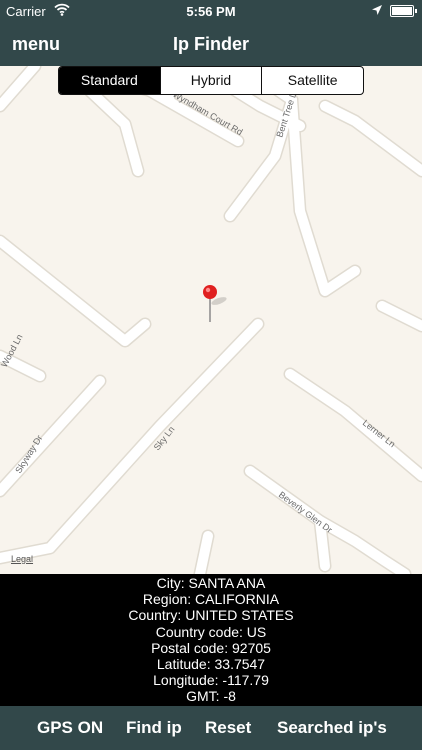 Image resolution: width=422 pixels, height=750 pixels. Describe the element at coordinates (211, 599) in the screenshot. I see `region-value: Region: CALIFORNIA` at that location.